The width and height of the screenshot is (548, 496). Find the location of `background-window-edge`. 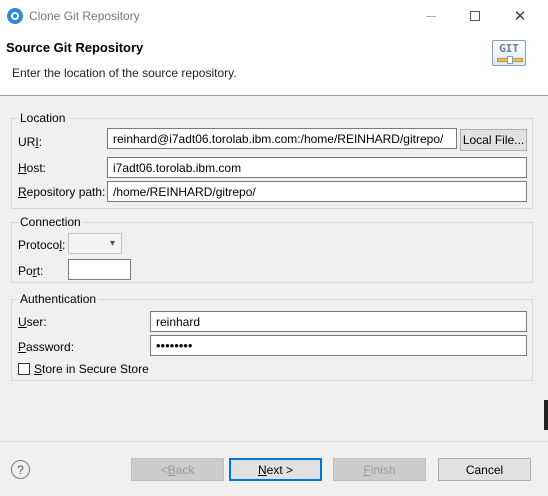

background-window-edge is located at coordinates (546, 415).